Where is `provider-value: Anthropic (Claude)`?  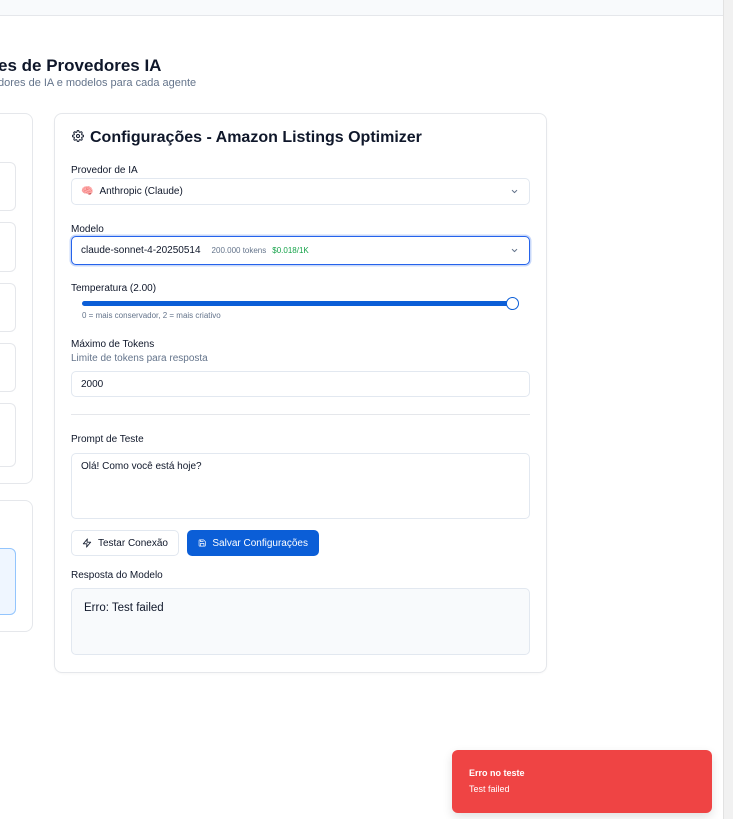
provider-value: Anthropic (Claude) is located at coordinates (141, 191).